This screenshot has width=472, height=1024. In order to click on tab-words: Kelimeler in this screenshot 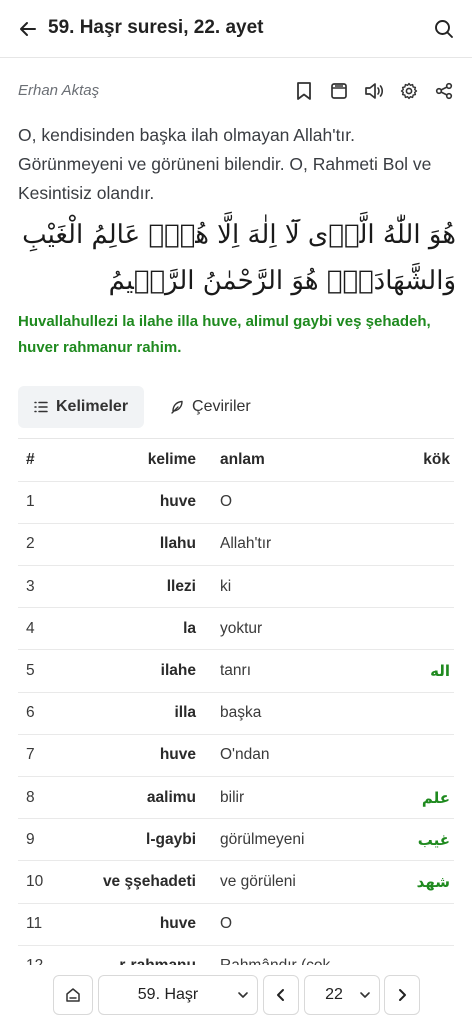, I will do `click(81, 407)`.